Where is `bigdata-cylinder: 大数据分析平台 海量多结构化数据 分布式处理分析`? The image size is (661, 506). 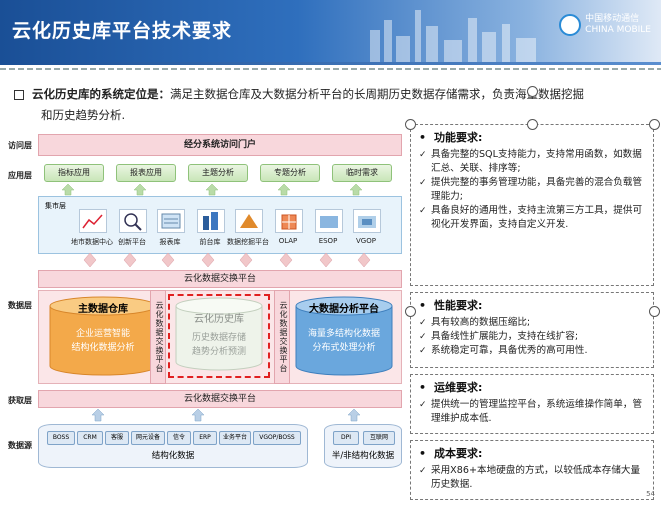
bigdata-cylinder: 大数据分析平台 海量多结构化数据 分布式处理分析 is located at coordinates (344, 336).